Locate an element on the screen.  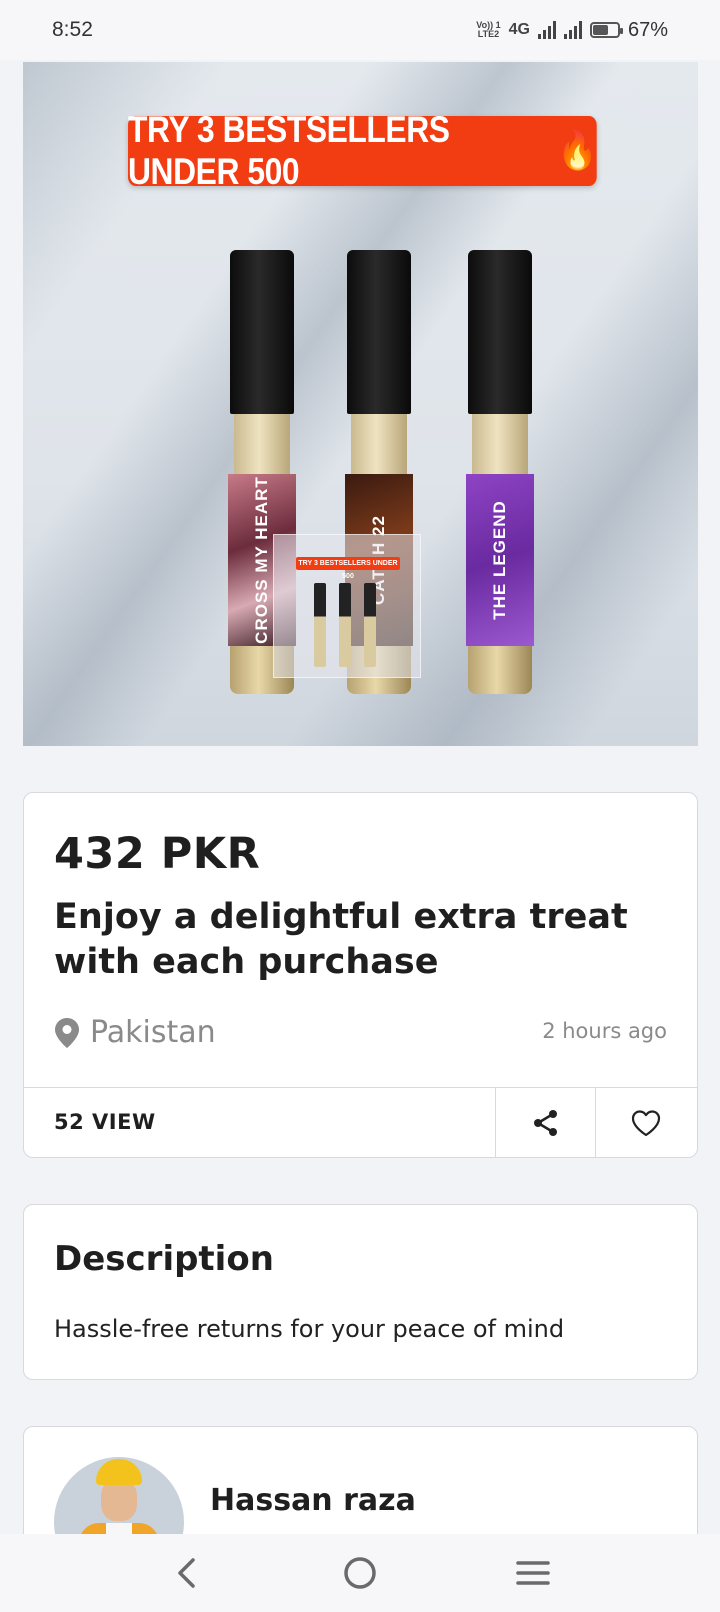
network-type: 4G is located at coordinates (519, 29).